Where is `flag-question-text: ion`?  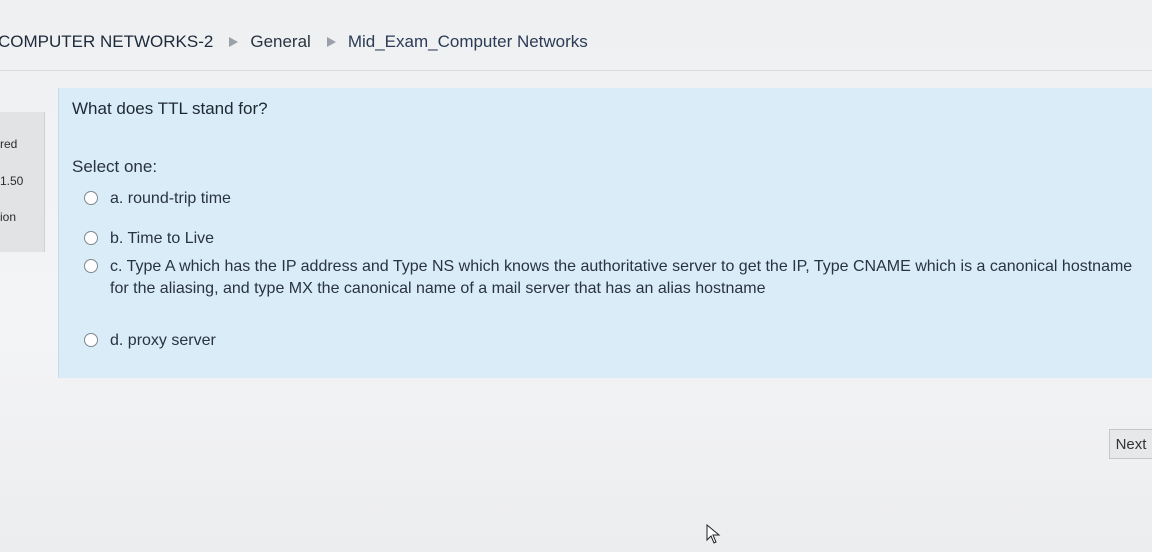 flag-question-text: ion is located at coordinates (8, 217).